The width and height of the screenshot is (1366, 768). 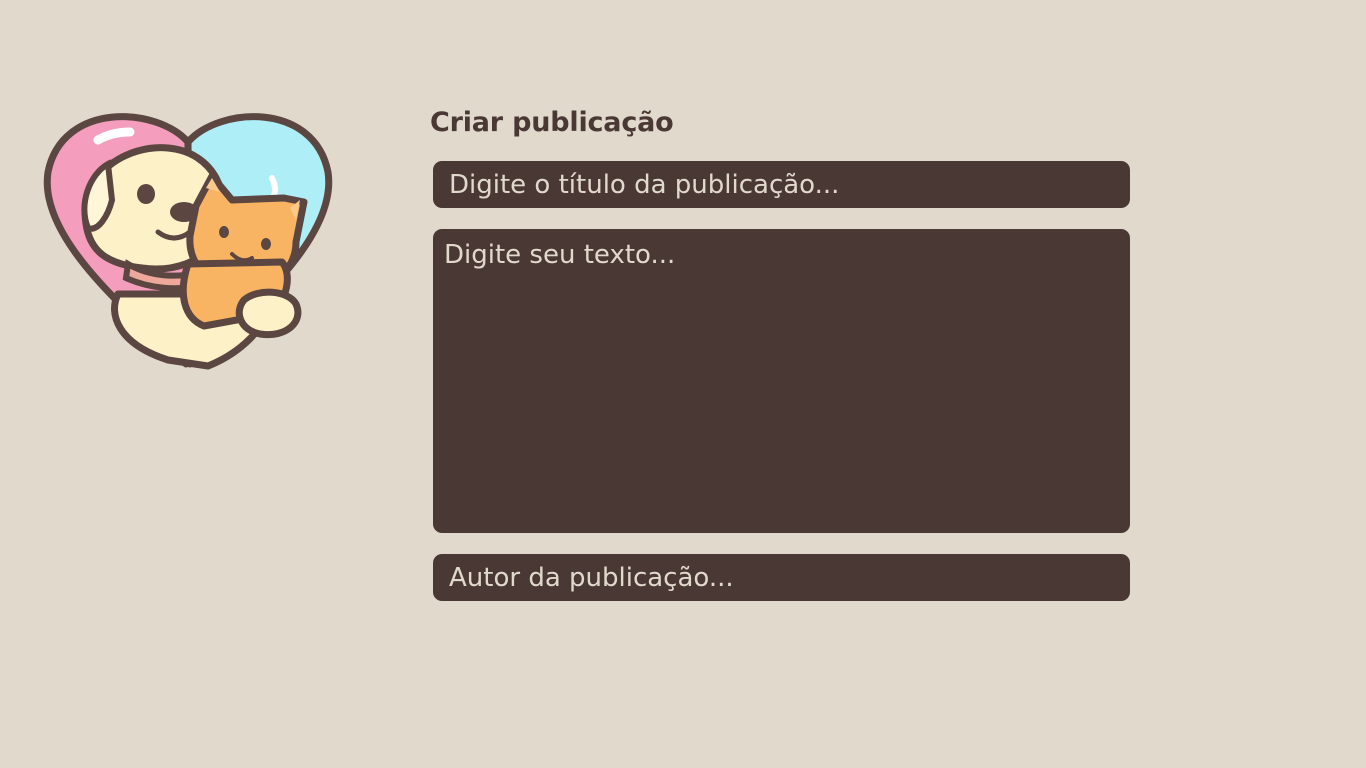 What do you see at coordinates (552, 122) in the screenshot?
I see `form-heading: Criar publicação` at bounding box center [552, 122].